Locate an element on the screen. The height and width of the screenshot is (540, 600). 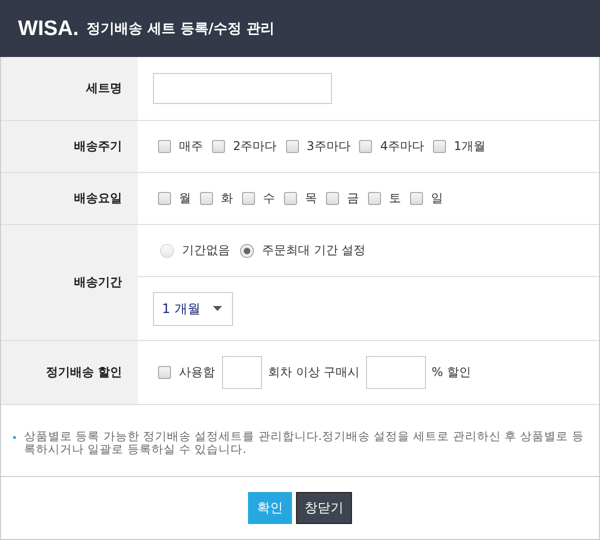
bullet-icon is located at coordinates (14, 437).